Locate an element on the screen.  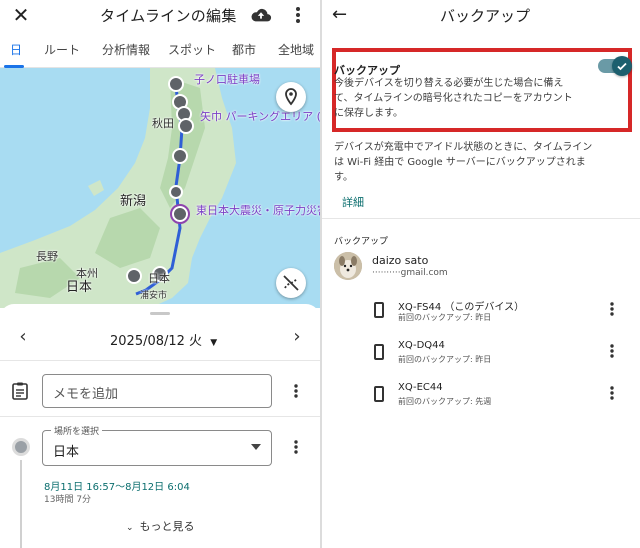
date-navigator: ‹ 2025/08/12 火 ▼ › is located at coordinates (160, 339).